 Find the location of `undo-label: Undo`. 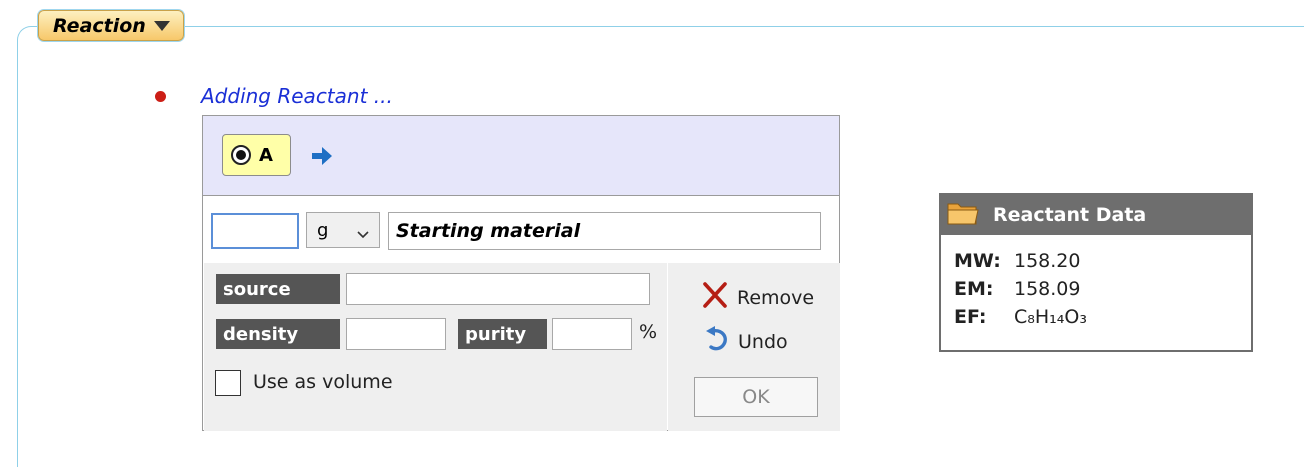

undo-label: Undo is located at coordinates (763, 341).